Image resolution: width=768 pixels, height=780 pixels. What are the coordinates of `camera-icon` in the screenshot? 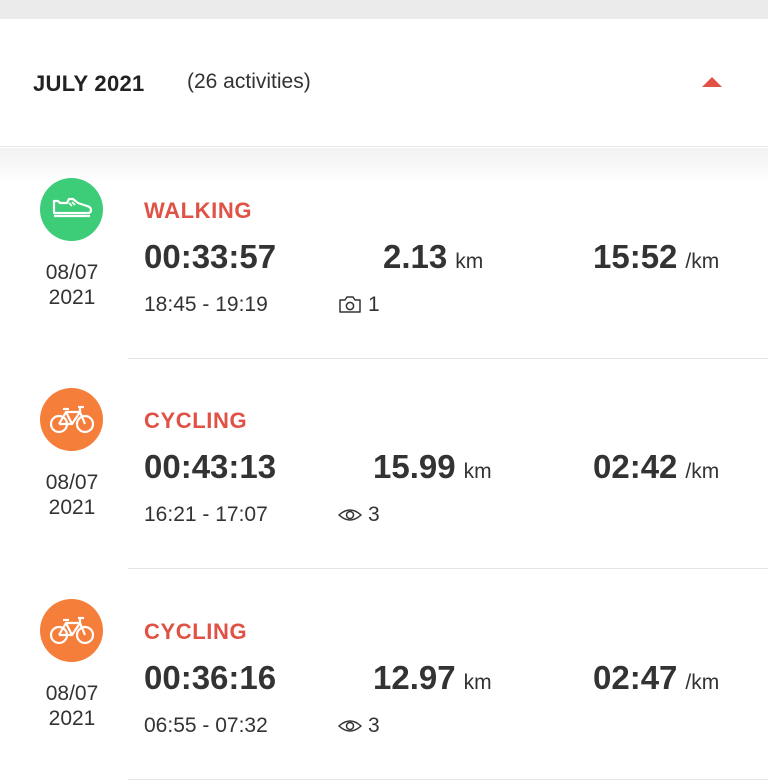 It's located at (350, 304).